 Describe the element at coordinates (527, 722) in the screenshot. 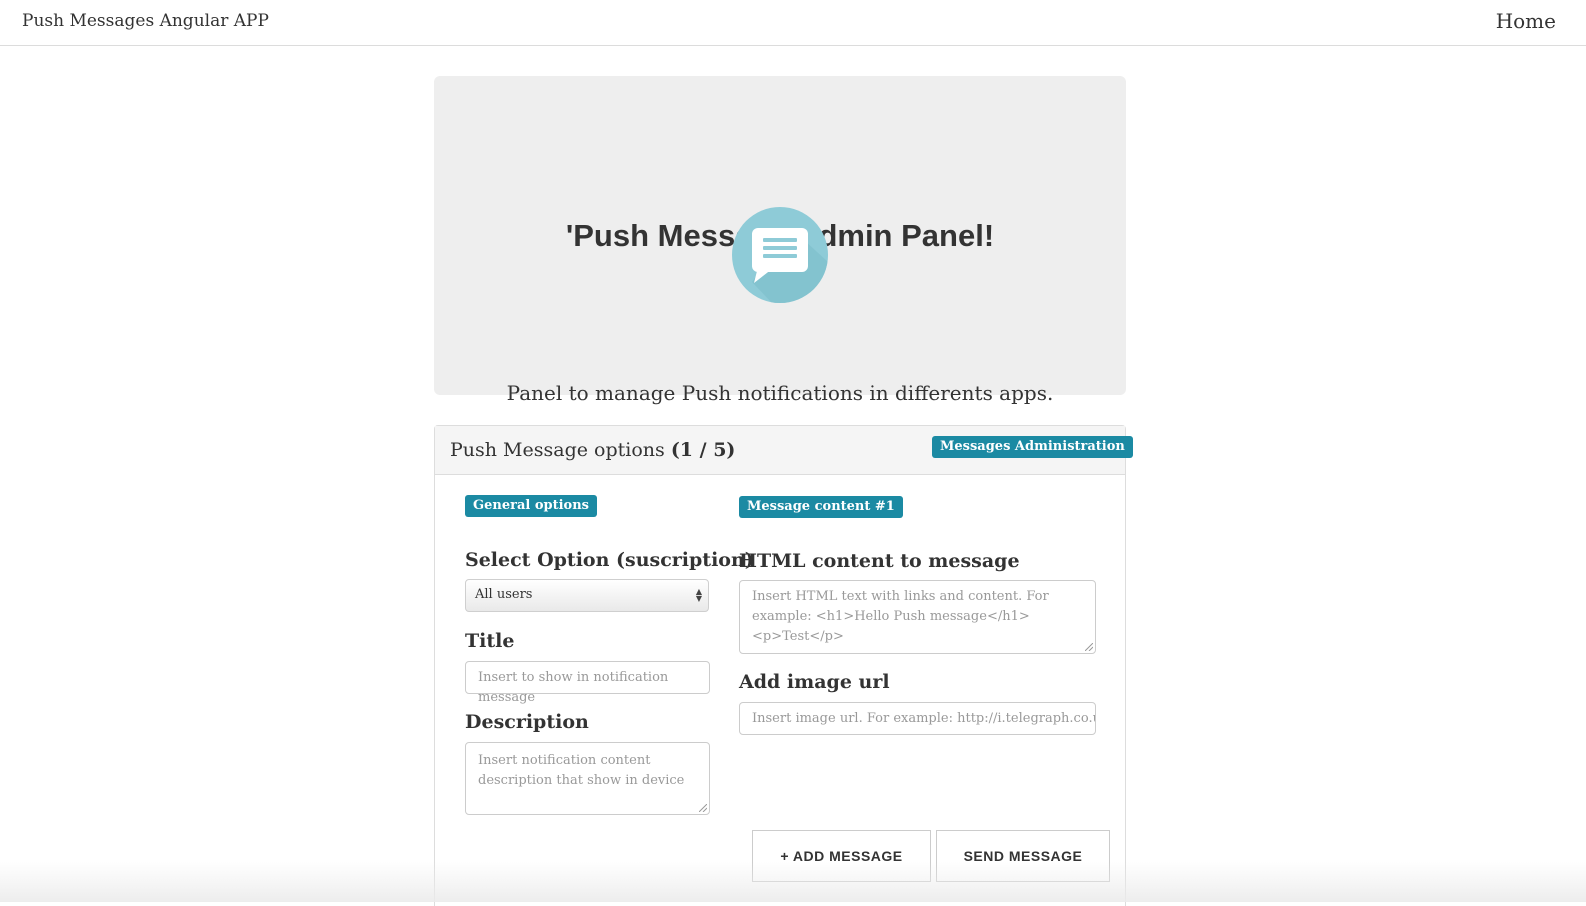

I see `description-label: Description` at that location.